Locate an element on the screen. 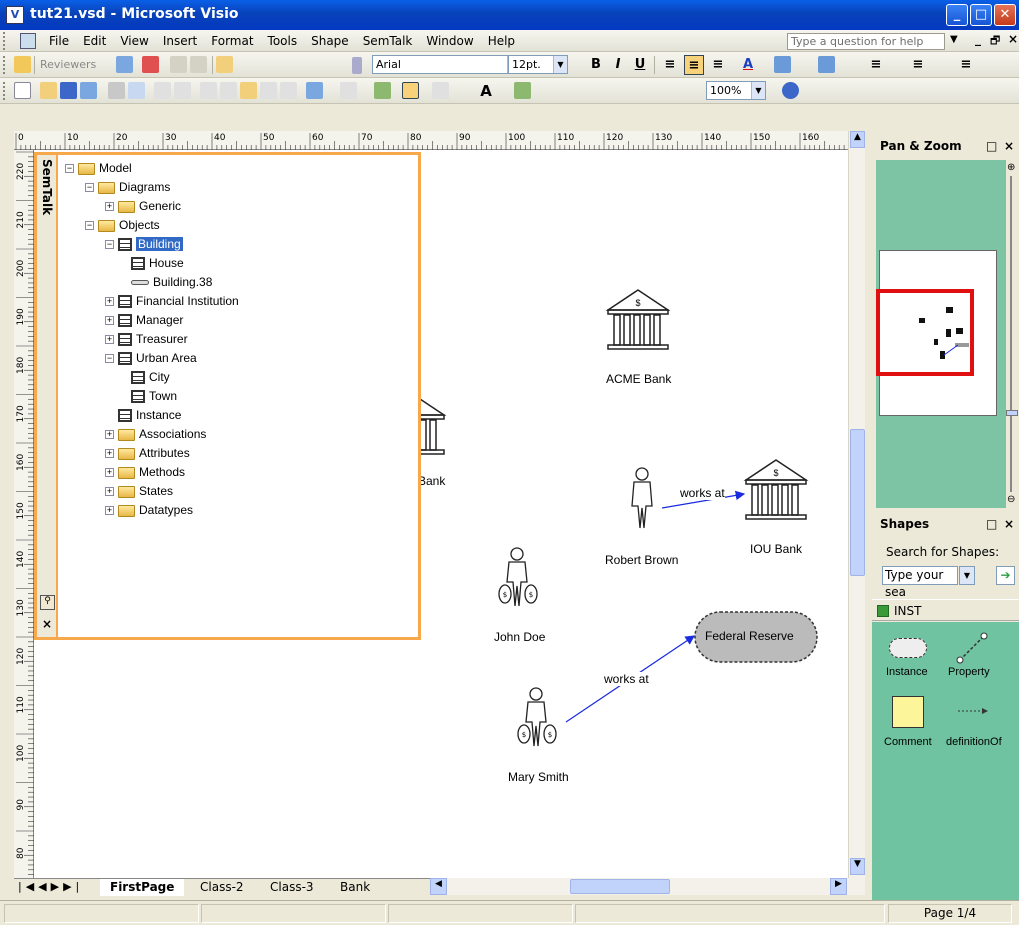 This screenshot has height=925, width=1019. menu-help: Help is located at coordinates (501, 41).